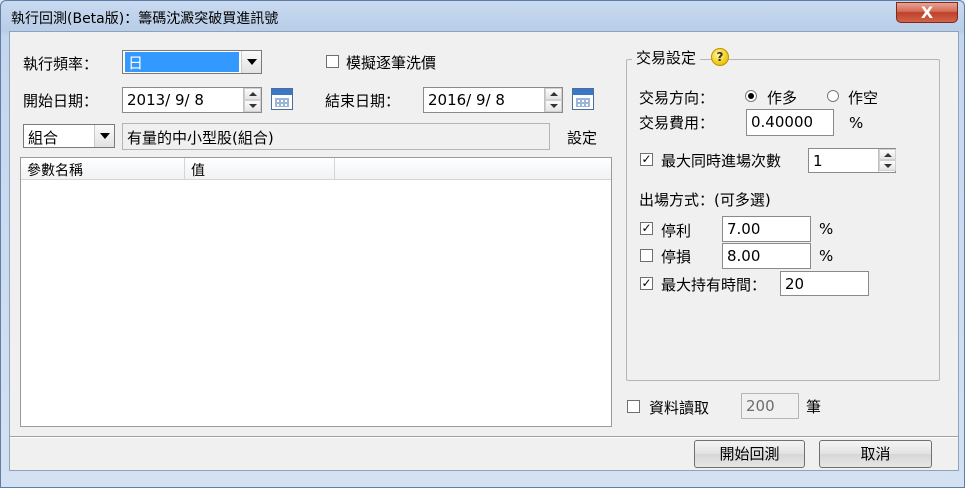  I want to click on end-date-value: 2016/ 9/ 8, so click(466, 100).